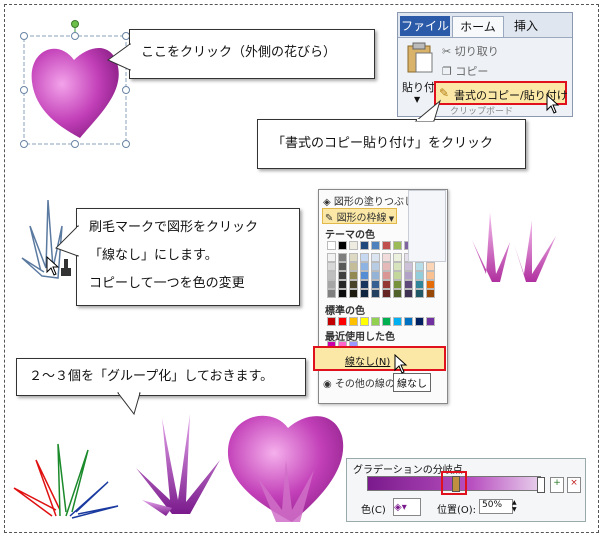 This screenshot has height=539, width=605. Describe the element at coordinates (478, 26) in the screenshot. I see `tab-home: ホーム` at that location.